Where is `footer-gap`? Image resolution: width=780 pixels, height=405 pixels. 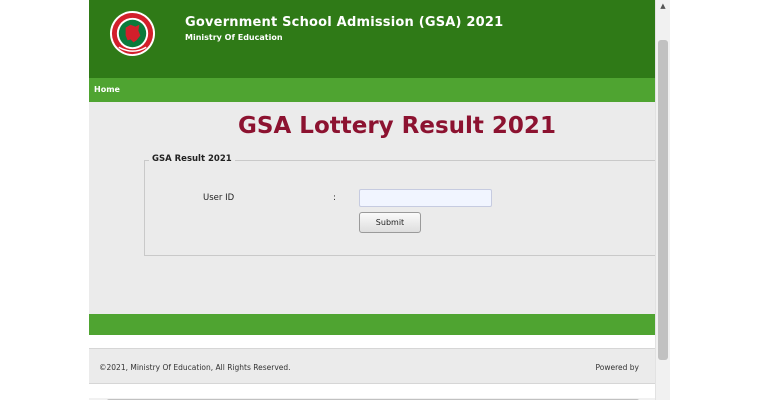
footer-gap is located at coordinates (372, 341).